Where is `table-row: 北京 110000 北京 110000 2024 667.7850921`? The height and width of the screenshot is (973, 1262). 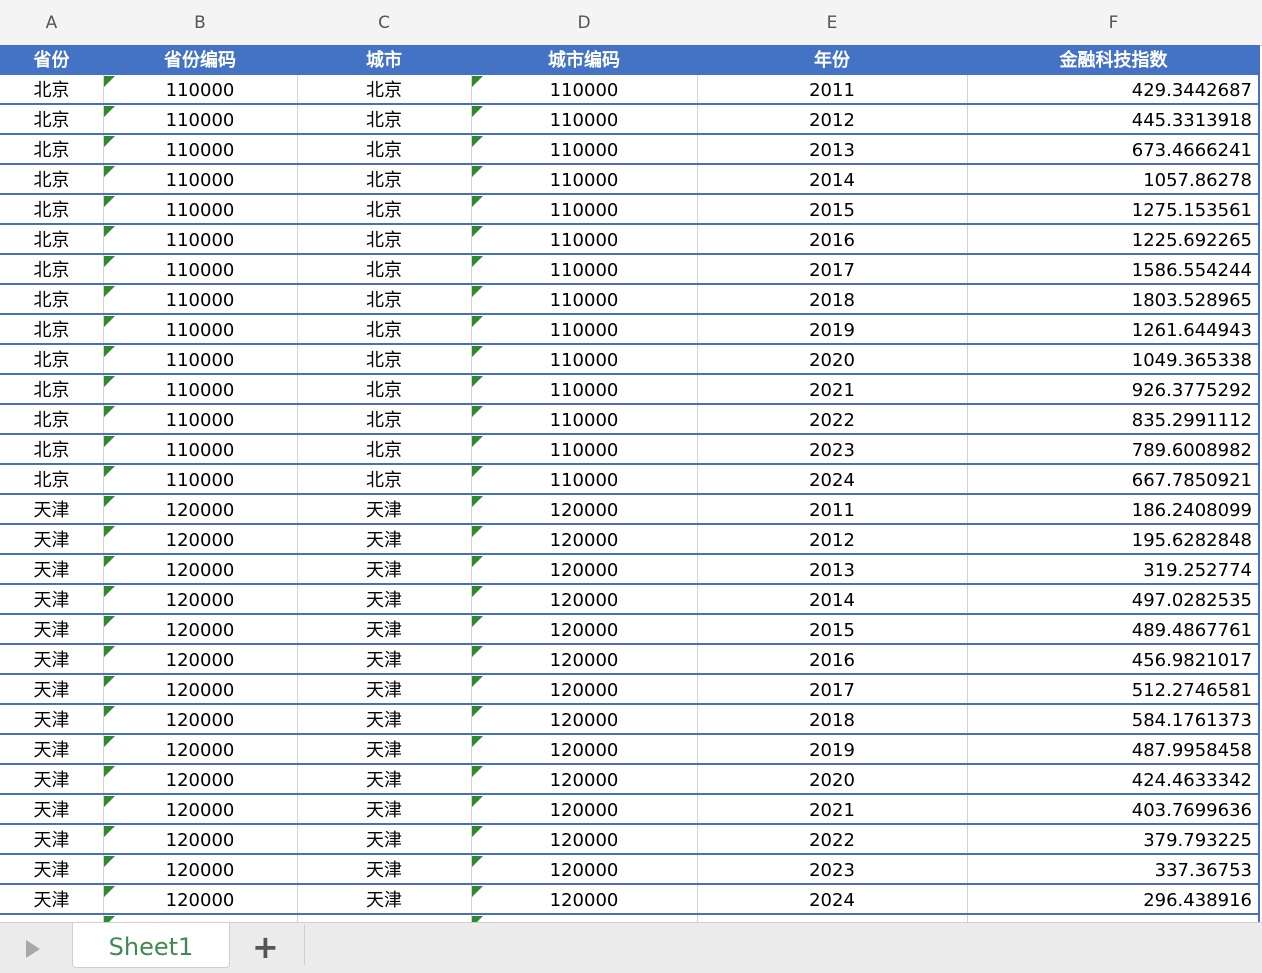
table-row: 北京 110000 北京 110000 2024 667.7850921 is located at coordinates (630, 480).